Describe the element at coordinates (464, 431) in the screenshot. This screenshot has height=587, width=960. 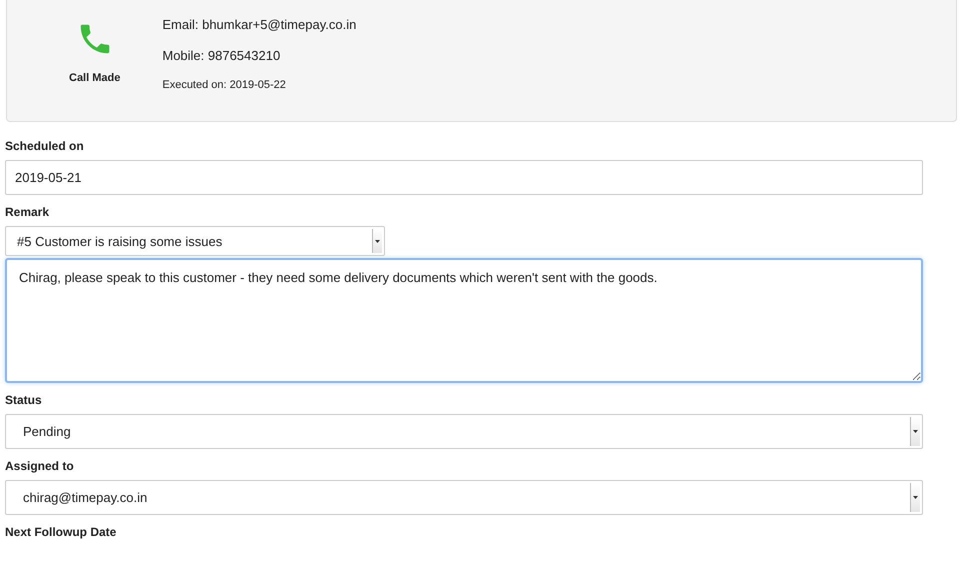
I see `dropdown: Pending` at that location.